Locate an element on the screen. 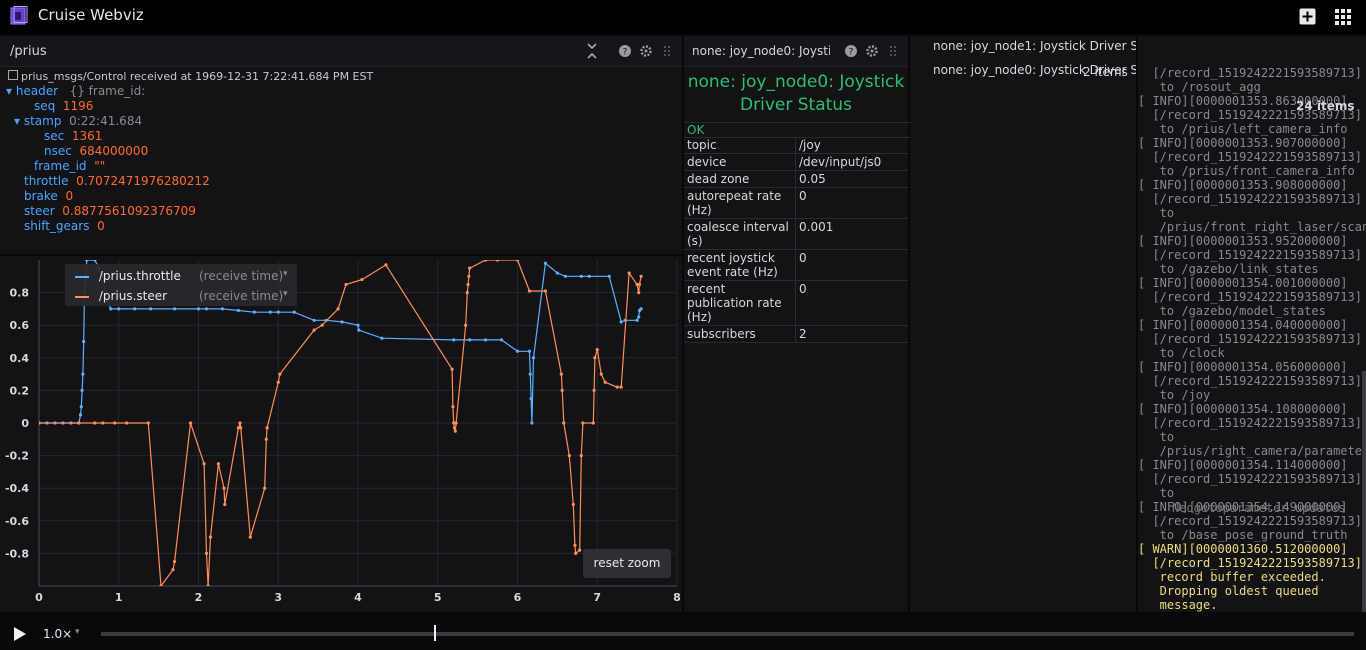  diagnostic-row: recent publication rate (Hz) 0 is located at coordinates (796, 303).